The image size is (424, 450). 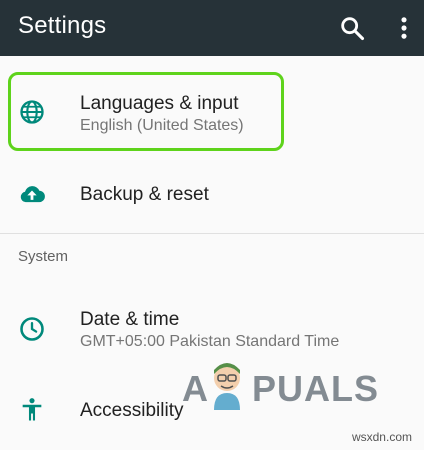 I want to click on settings-item-label: Accessibility, so click(x=132, y=410).